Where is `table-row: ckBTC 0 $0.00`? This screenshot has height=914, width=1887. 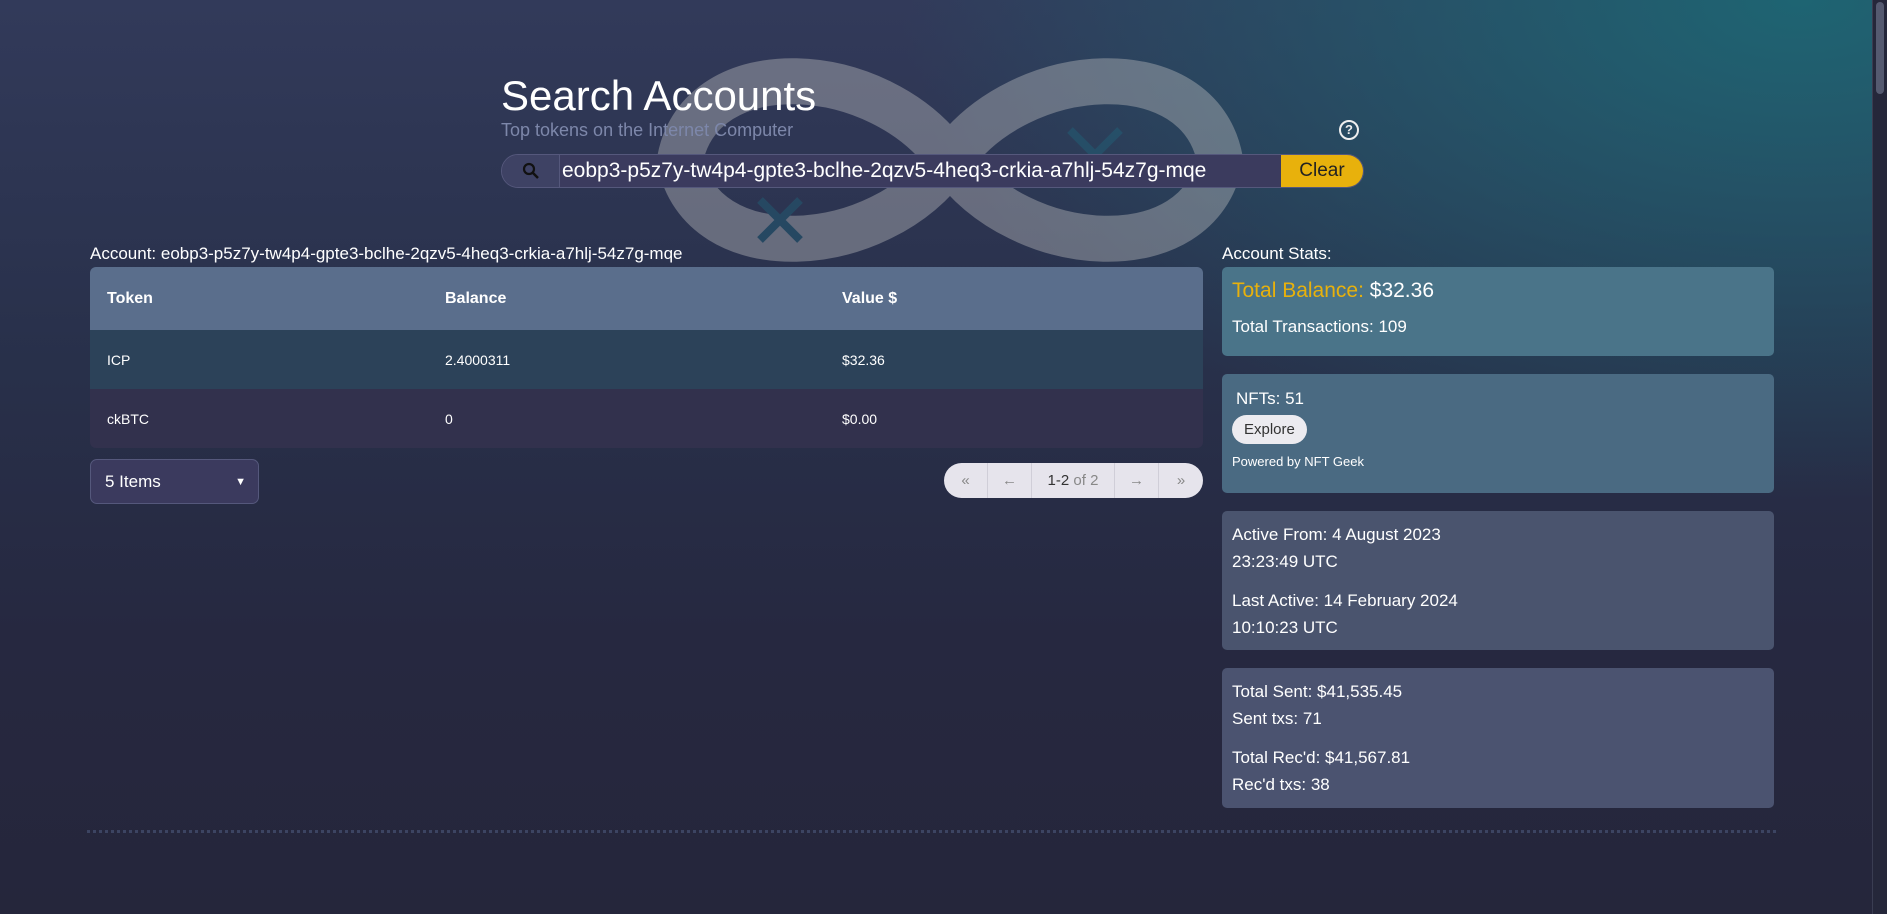
table-row: ckBTC 0 $0.00 is located at coordinates (646, 418).